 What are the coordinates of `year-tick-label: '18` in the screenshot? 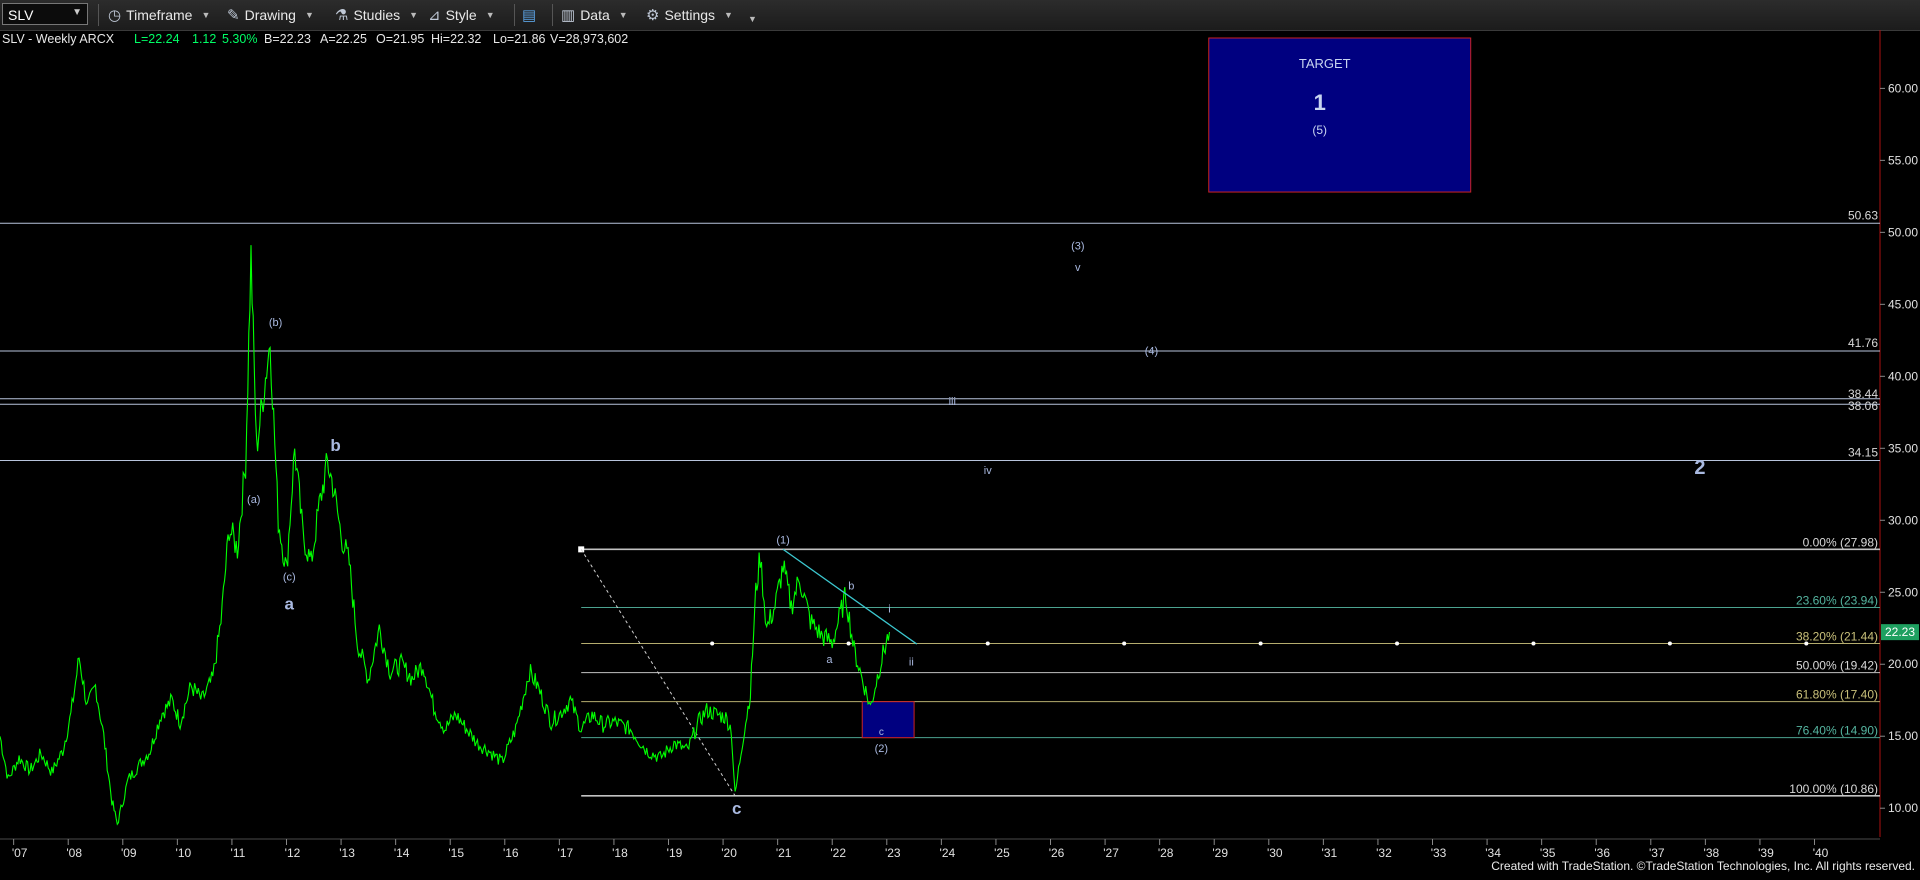 It's located at (620, 853).